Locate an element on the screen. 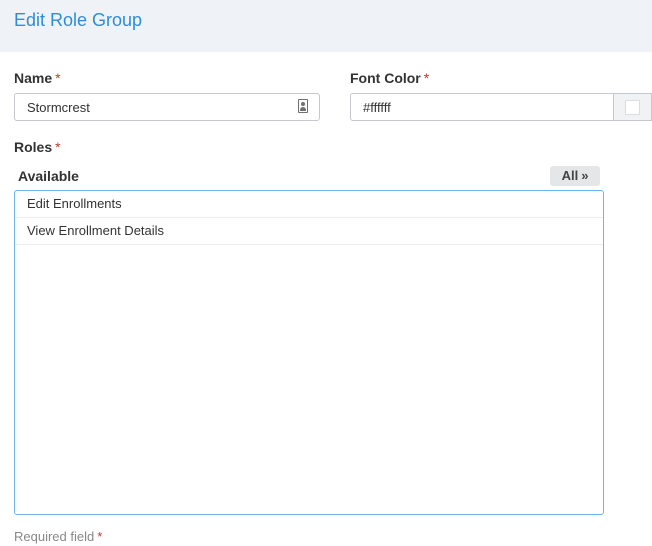  required-note-text: Required field is located at coordinates (54, 536).